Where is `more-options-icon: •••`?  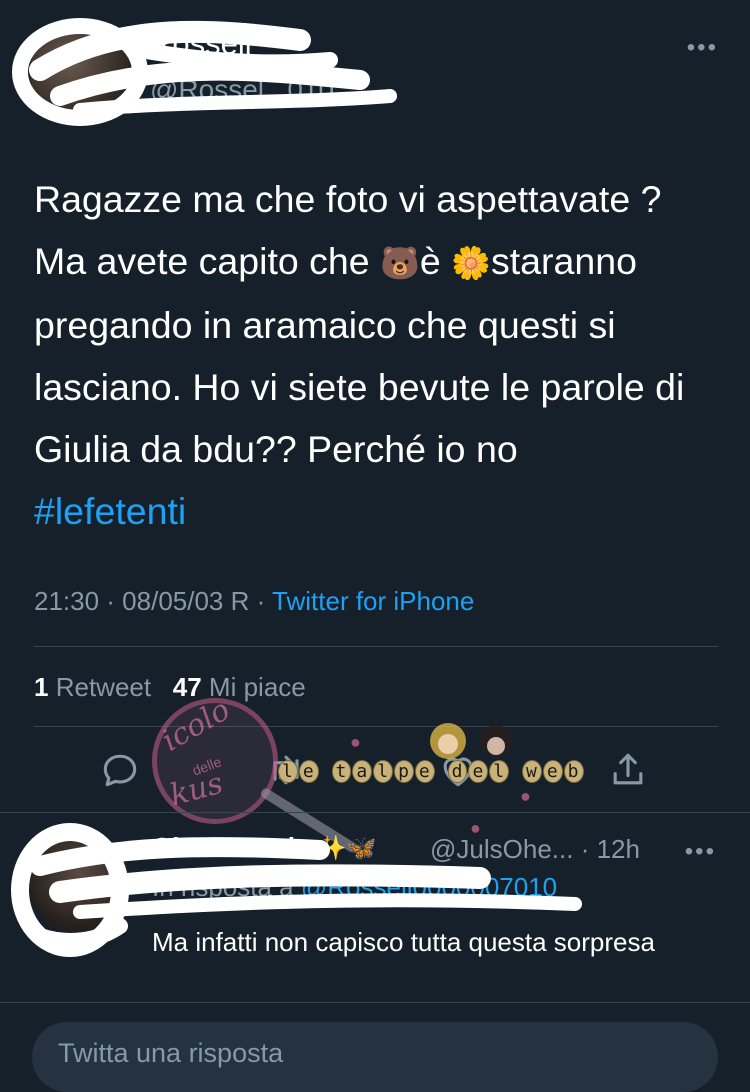 more-options-icon: ••• is located at coordinates (702, 48).